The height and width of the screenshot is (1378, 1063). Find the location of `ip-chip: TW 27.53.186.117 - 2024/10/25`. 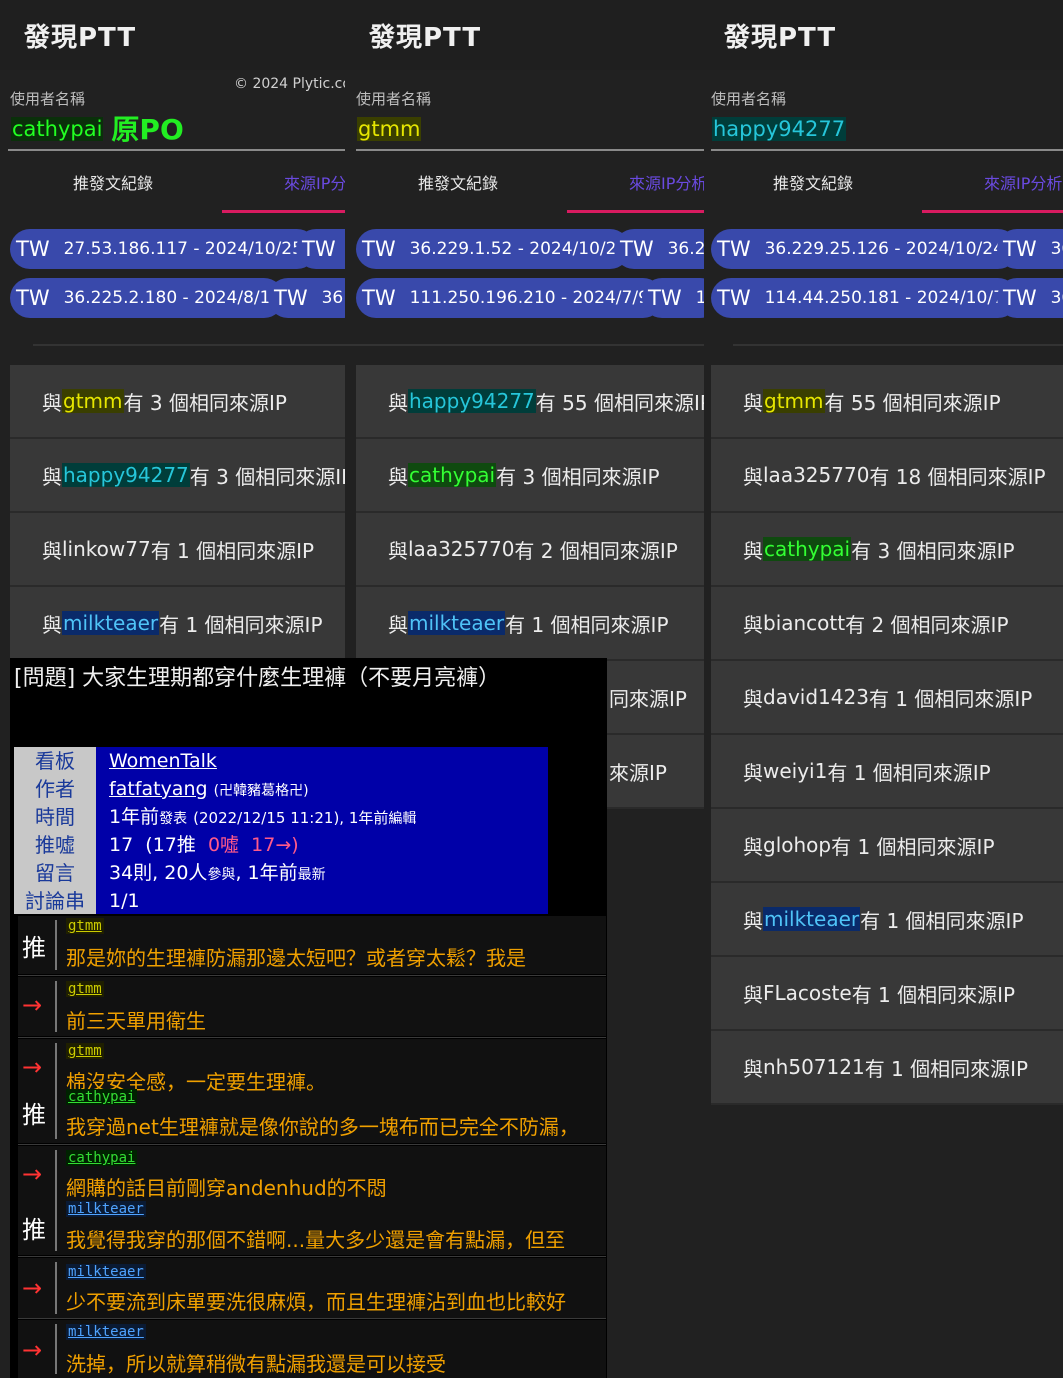

ip-chip: TW 27.53.186.117 - 2024/10/25 is located at coordinates (163, 249).